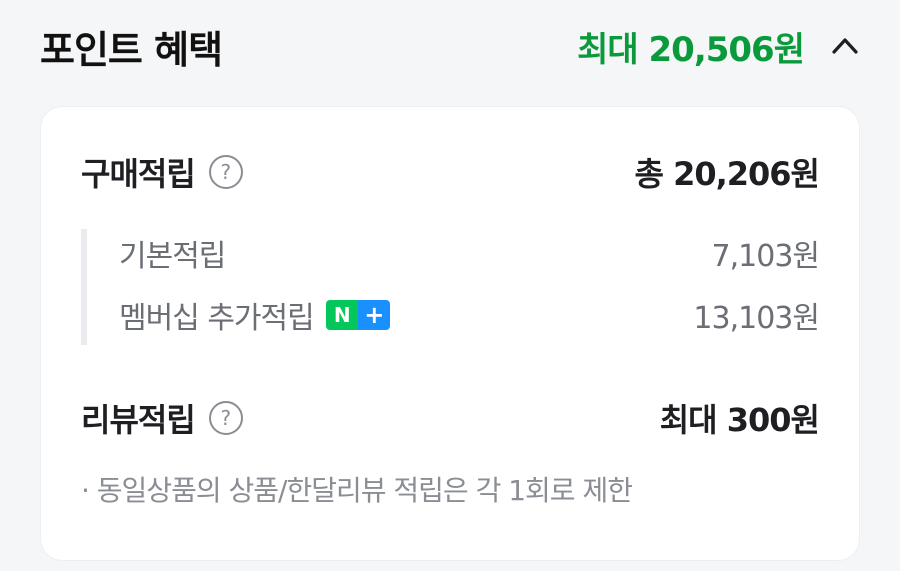 The width and height of the screenshot is (900, 571). Describe the element at coordinates (691, 49) in the screenshot. I see `max-points-label: 최대 20,506원` at that location.